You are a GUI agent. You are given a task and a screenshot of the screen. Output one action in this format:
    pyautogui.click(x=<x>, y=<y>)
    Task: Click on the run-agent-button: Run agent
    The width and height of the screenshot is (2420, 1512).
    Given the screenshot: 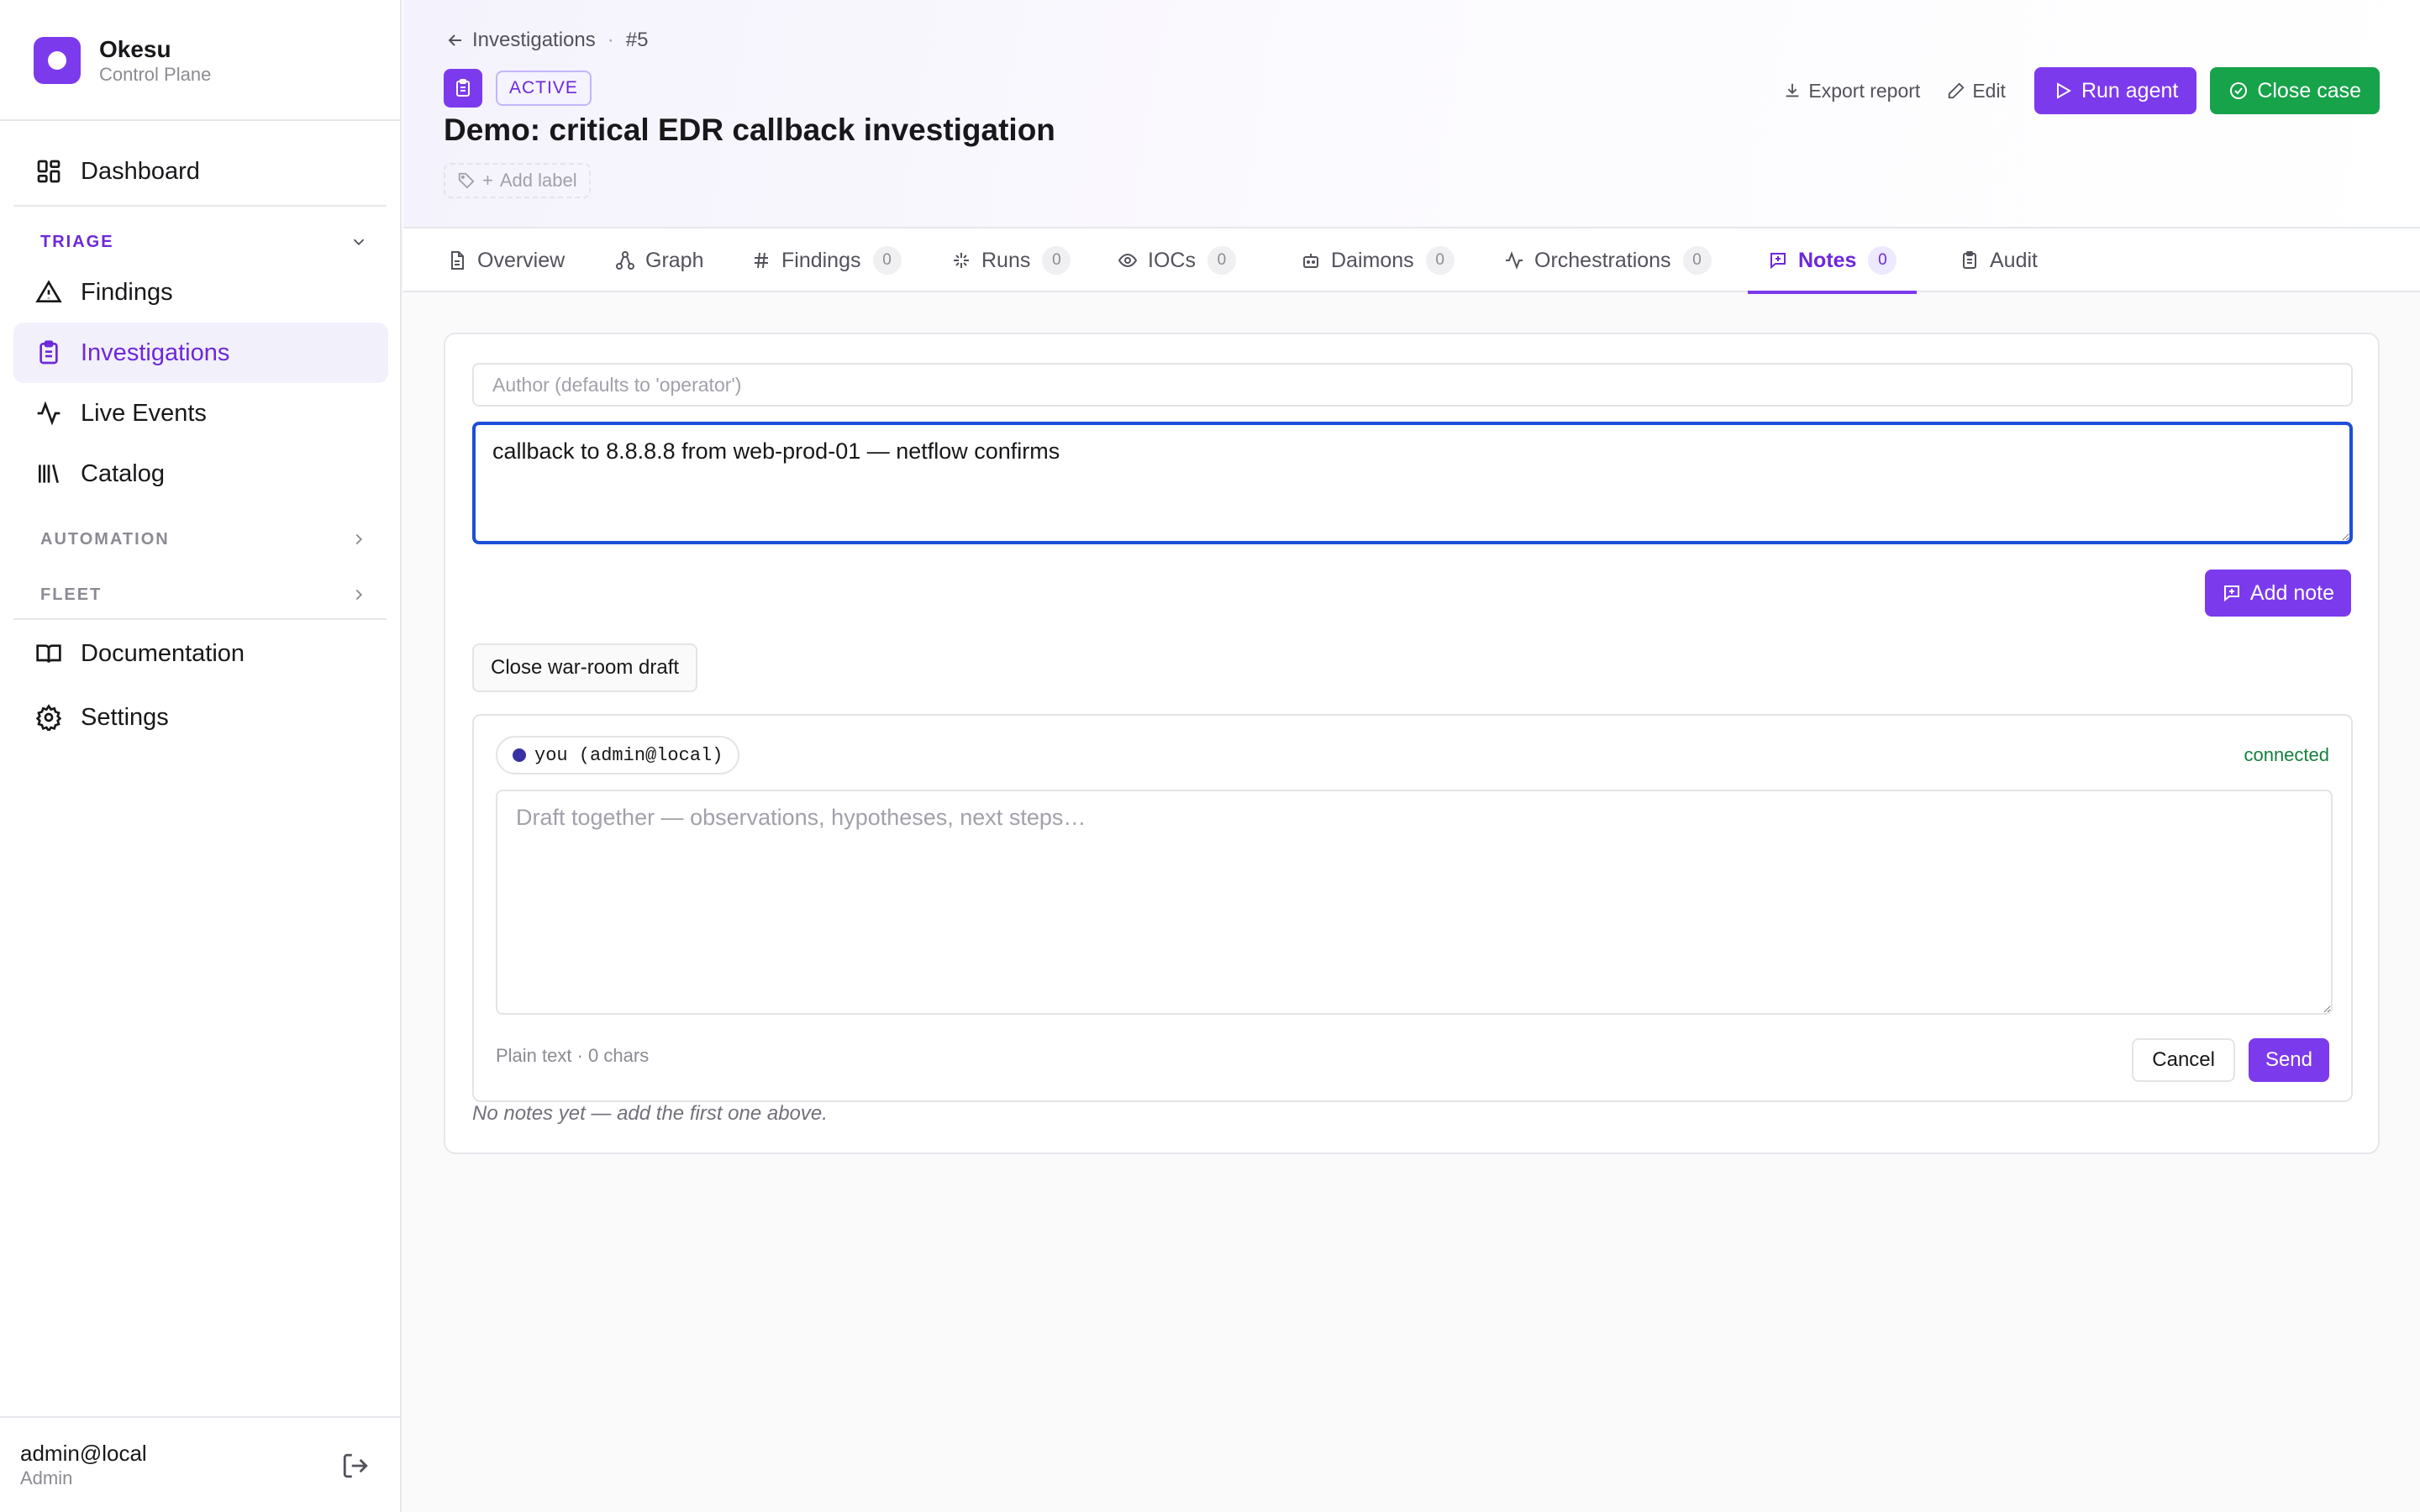 What is the action you would take?
    pyautogui.click(x=2115, y=90)
    